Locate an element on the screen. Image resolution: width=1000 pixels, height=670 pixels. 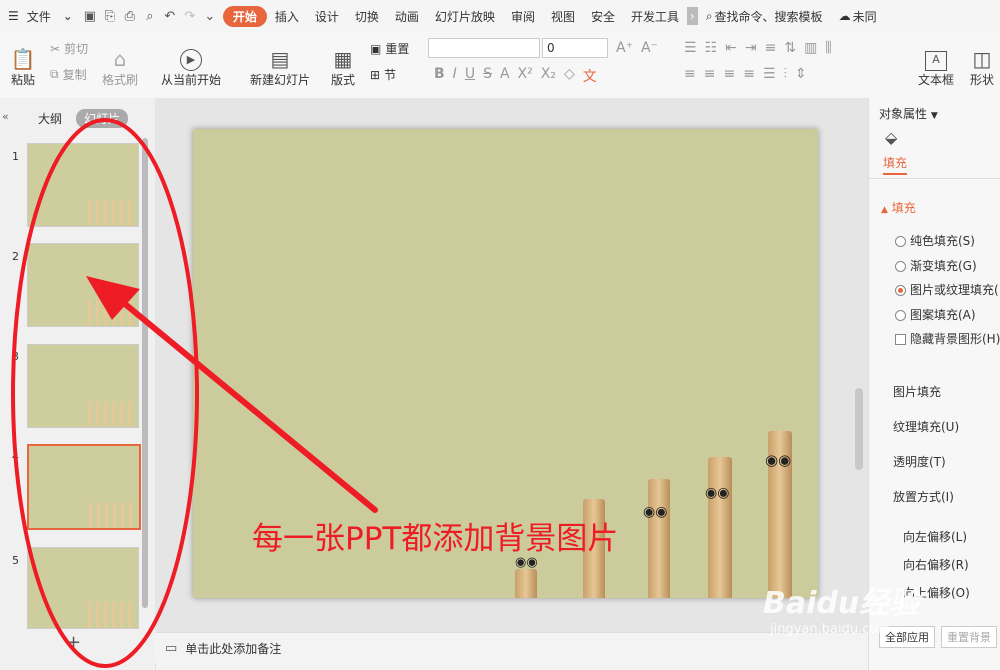
line-spacing-icon: ≡ is located at coordinates (771, 48).